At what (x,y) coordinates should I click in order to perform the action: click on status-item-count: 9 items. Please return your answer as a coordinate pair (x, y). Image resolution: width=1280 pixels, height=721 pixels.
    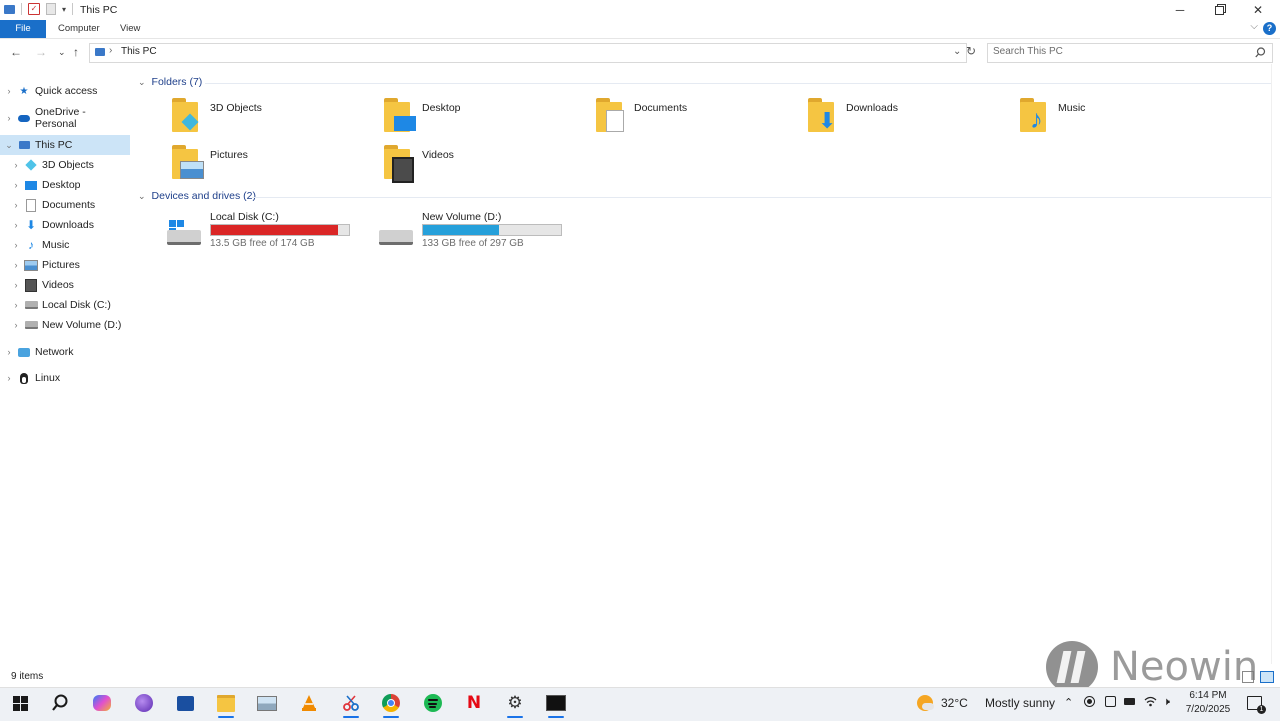
    Looking at the image, I should click on (27, 676).